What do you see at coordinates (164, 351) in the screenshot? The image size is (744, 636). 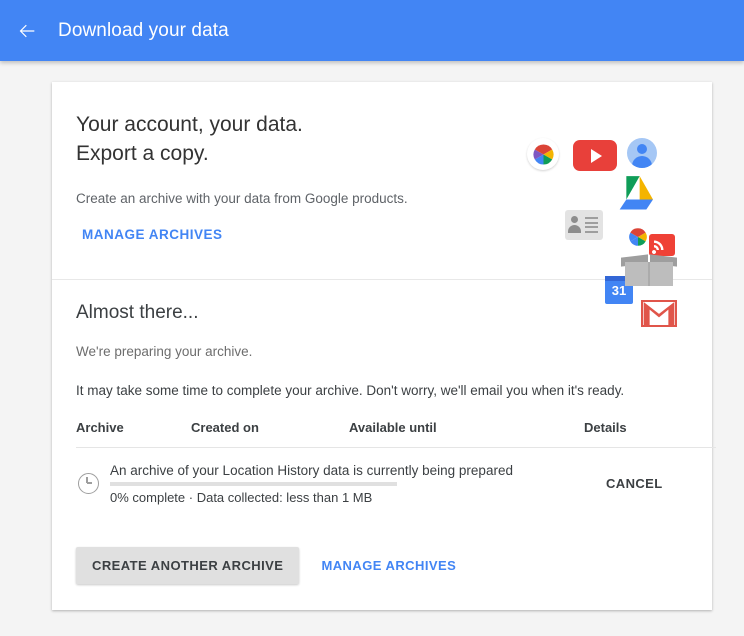 I see `section-subtitle: We're preparing your archive.` at bounding box center [164, 351].